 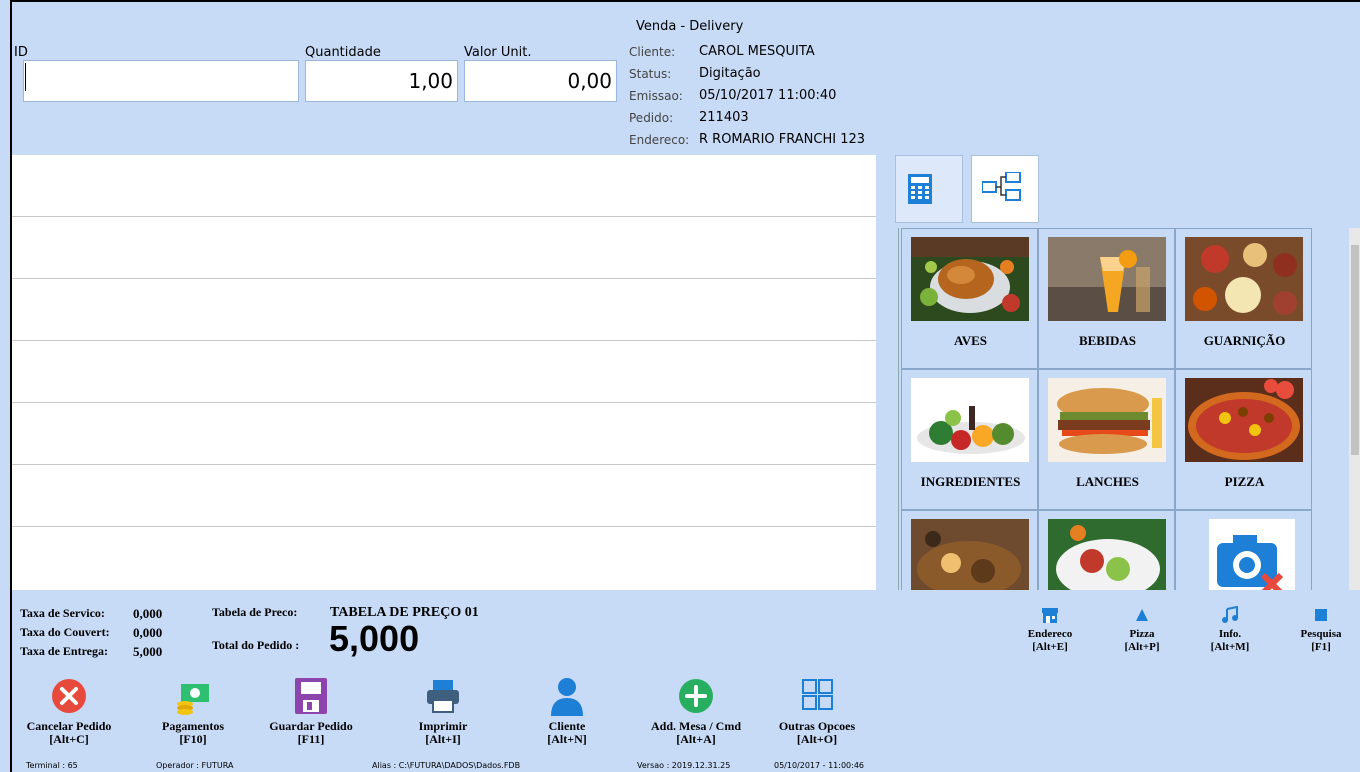 I want to click on category-label: LANCHES, so click(x=1107, y=481).